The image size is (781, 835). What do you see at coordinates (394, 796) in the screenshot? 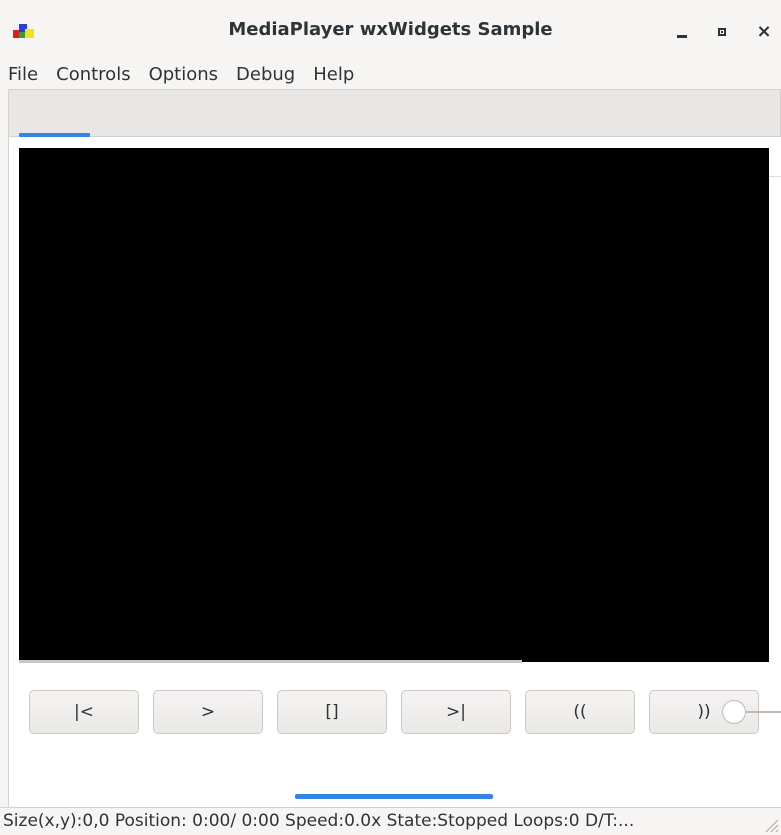
I see `horizontal-scrollbar` at bounding box center [394, 796].